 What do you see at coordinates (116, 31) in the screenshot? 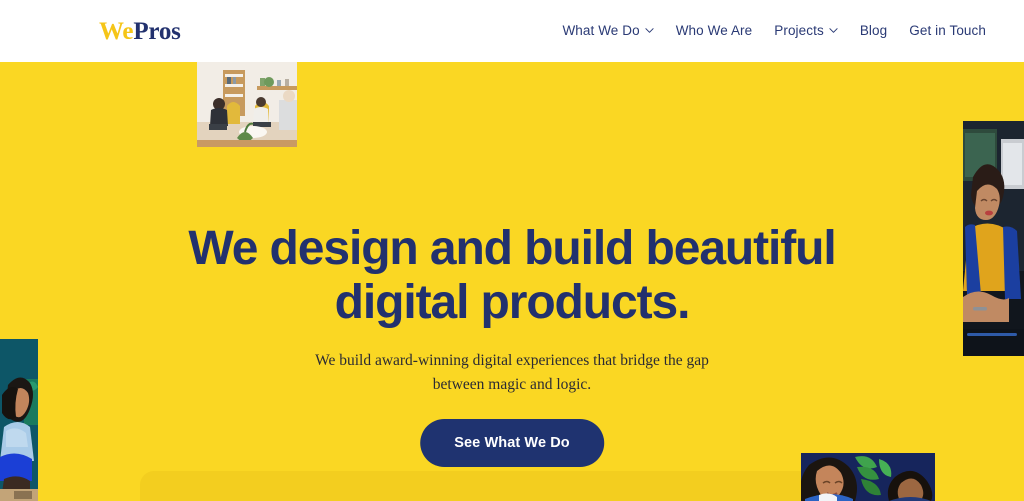
I see `logo-text-we: We` at bounding box center [116, 31].